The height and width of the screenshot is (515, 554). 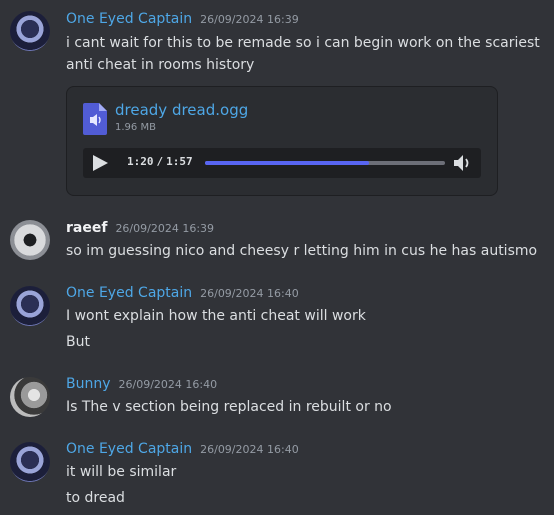 What do you see at coordinates (181, 110) in the screenshot?
I see `file-name-link: dready dread.ogg` at bounding box center [181, 110].